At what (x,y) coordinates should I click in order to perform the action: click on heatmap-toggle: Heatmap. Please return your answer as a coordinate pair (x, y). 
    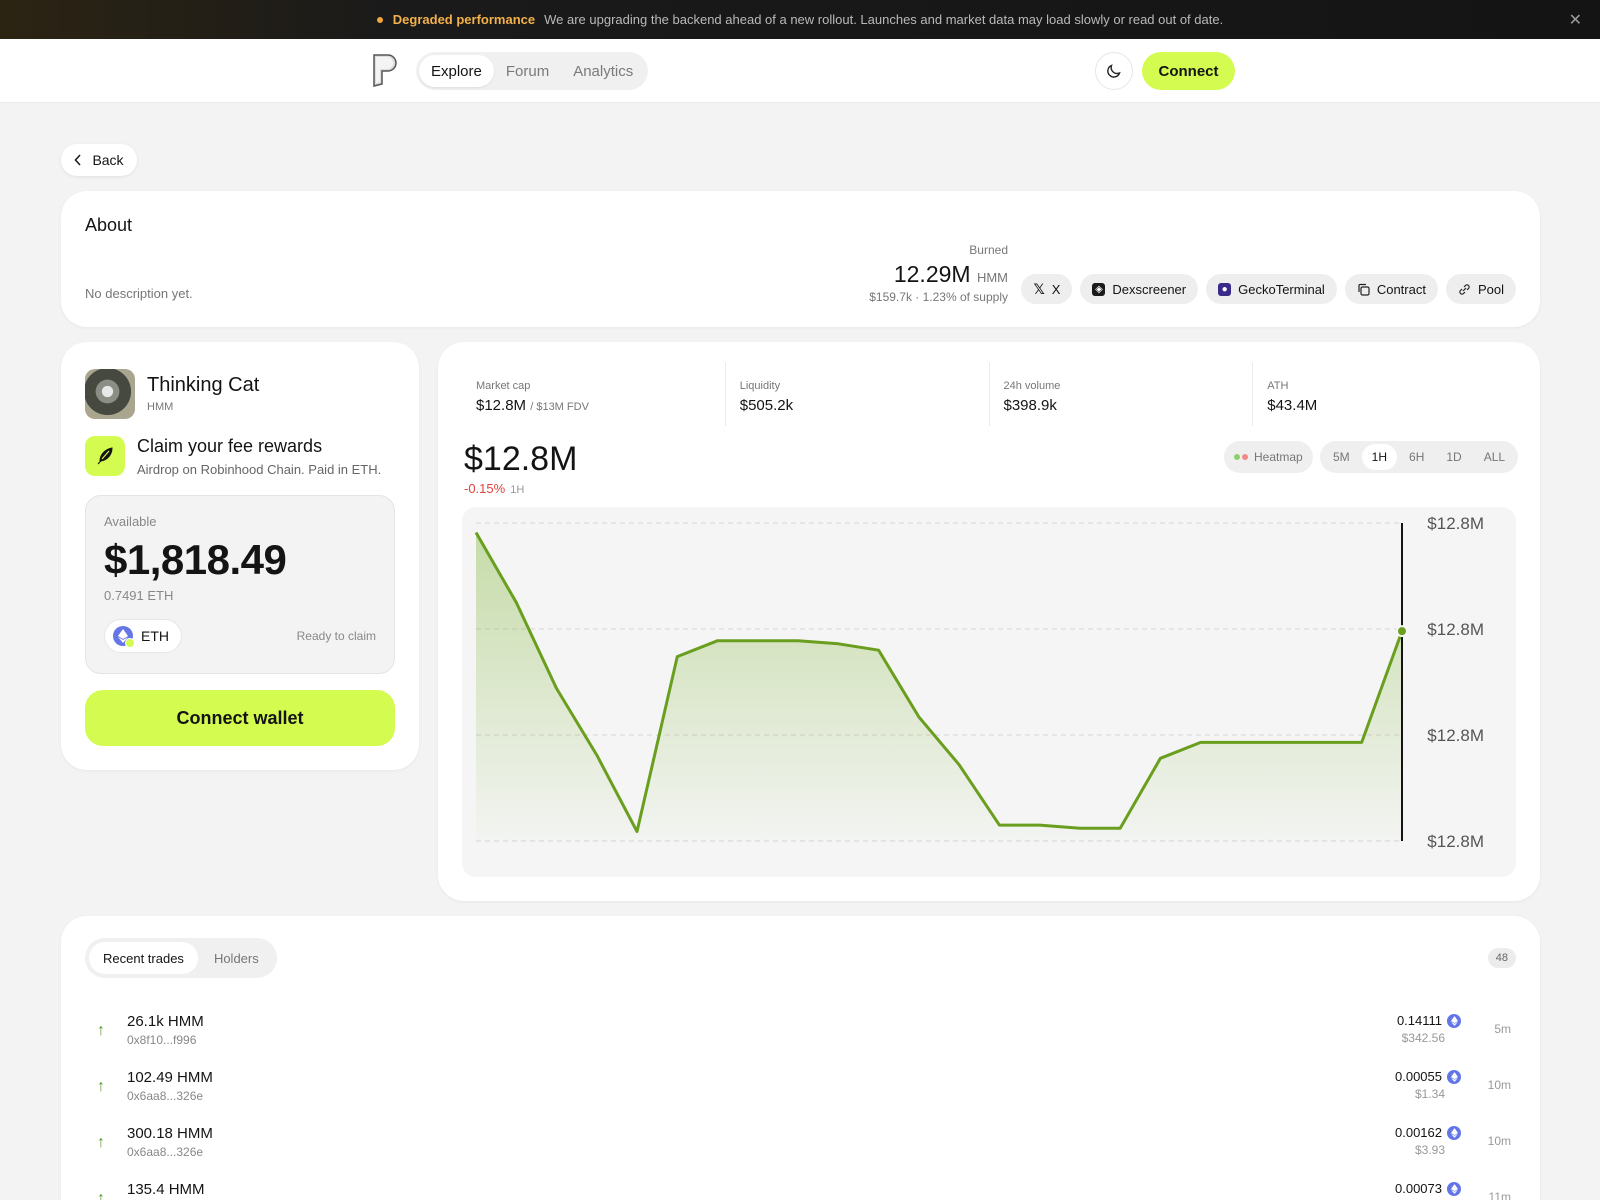
    Looking at the image, I should click on (1268, 457).